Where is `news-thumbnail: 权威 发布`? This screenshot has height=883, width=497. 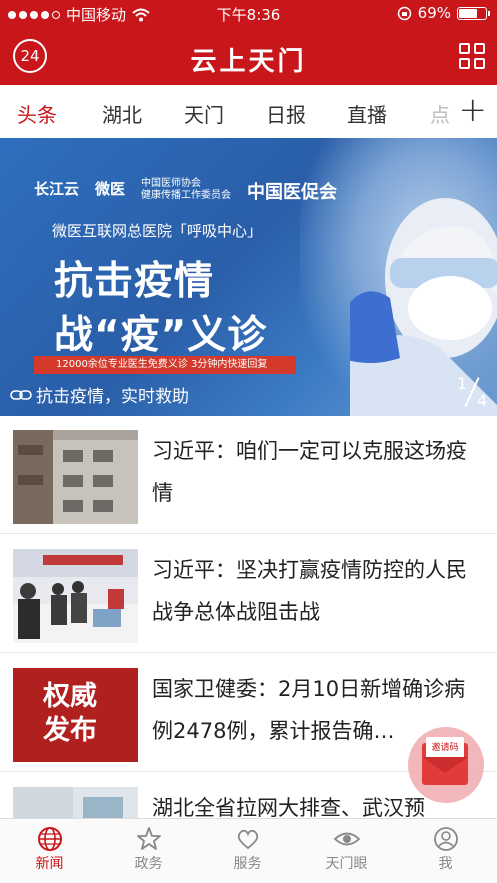 news-thumbnail: 权威 发布 is located at coordinates (75, 715).